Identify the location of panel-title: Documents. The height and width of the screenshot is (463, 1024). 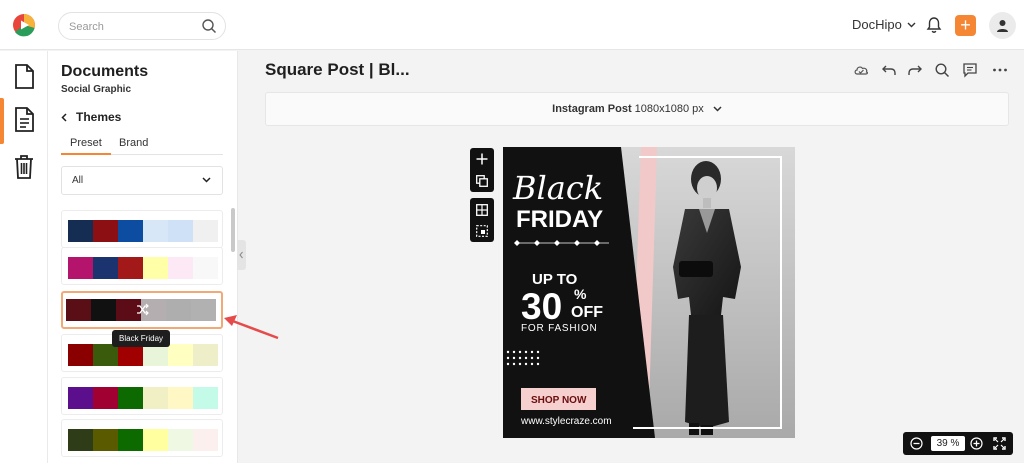
(105, 71).